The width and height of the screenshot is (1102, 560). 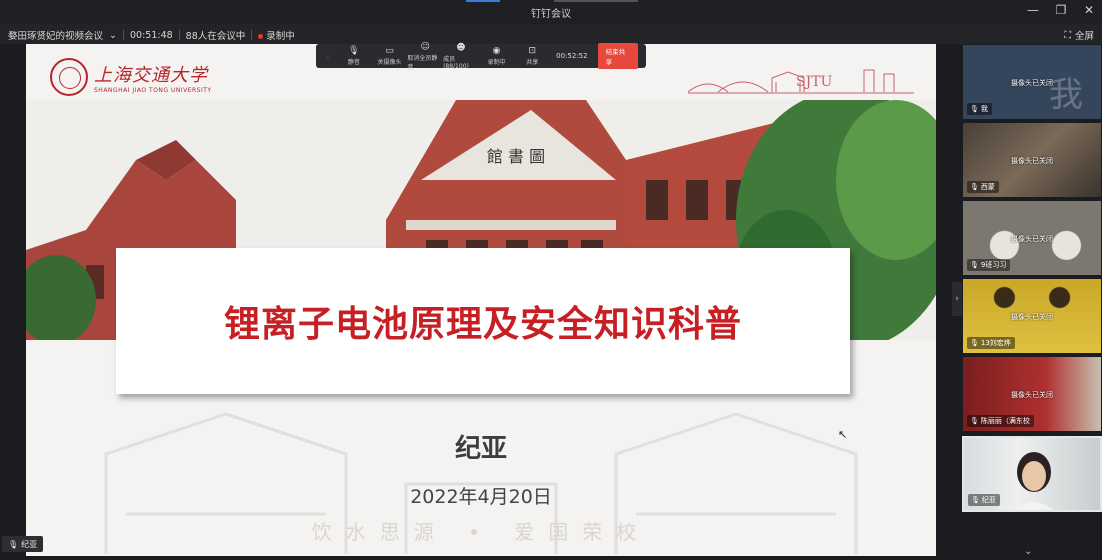 What do you see at coordinates (987, 187) in the screenshot?
I see `participant-name: 西蒙` at bounding box center [987, 187].